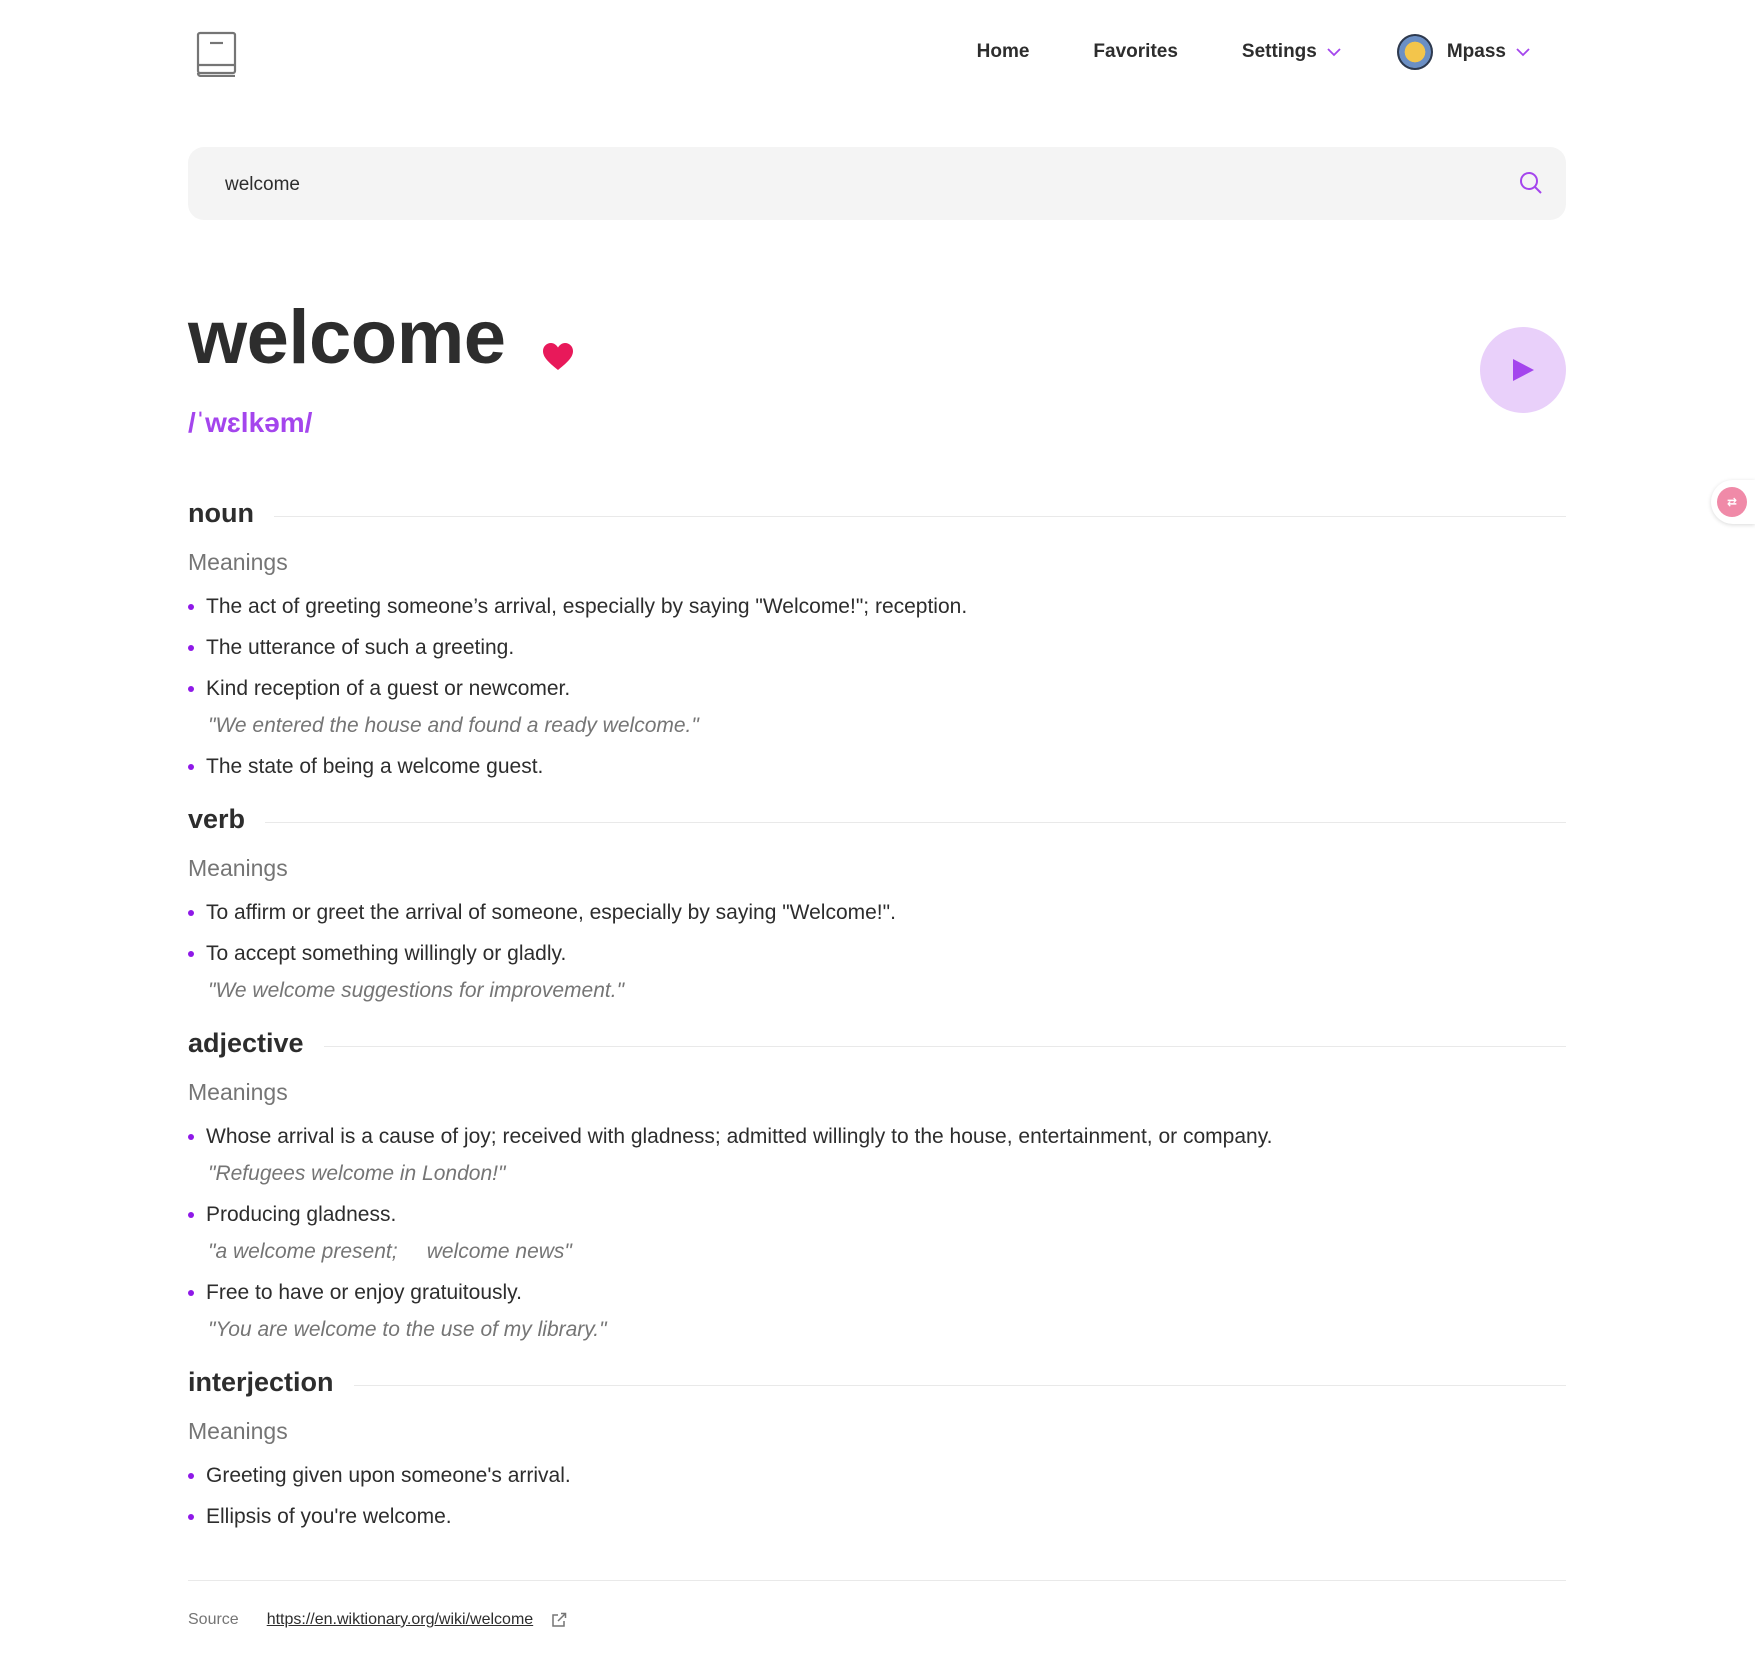 The image size is (1755, 1664). I want to click on part-of-speech: verb, so click(217, 818).